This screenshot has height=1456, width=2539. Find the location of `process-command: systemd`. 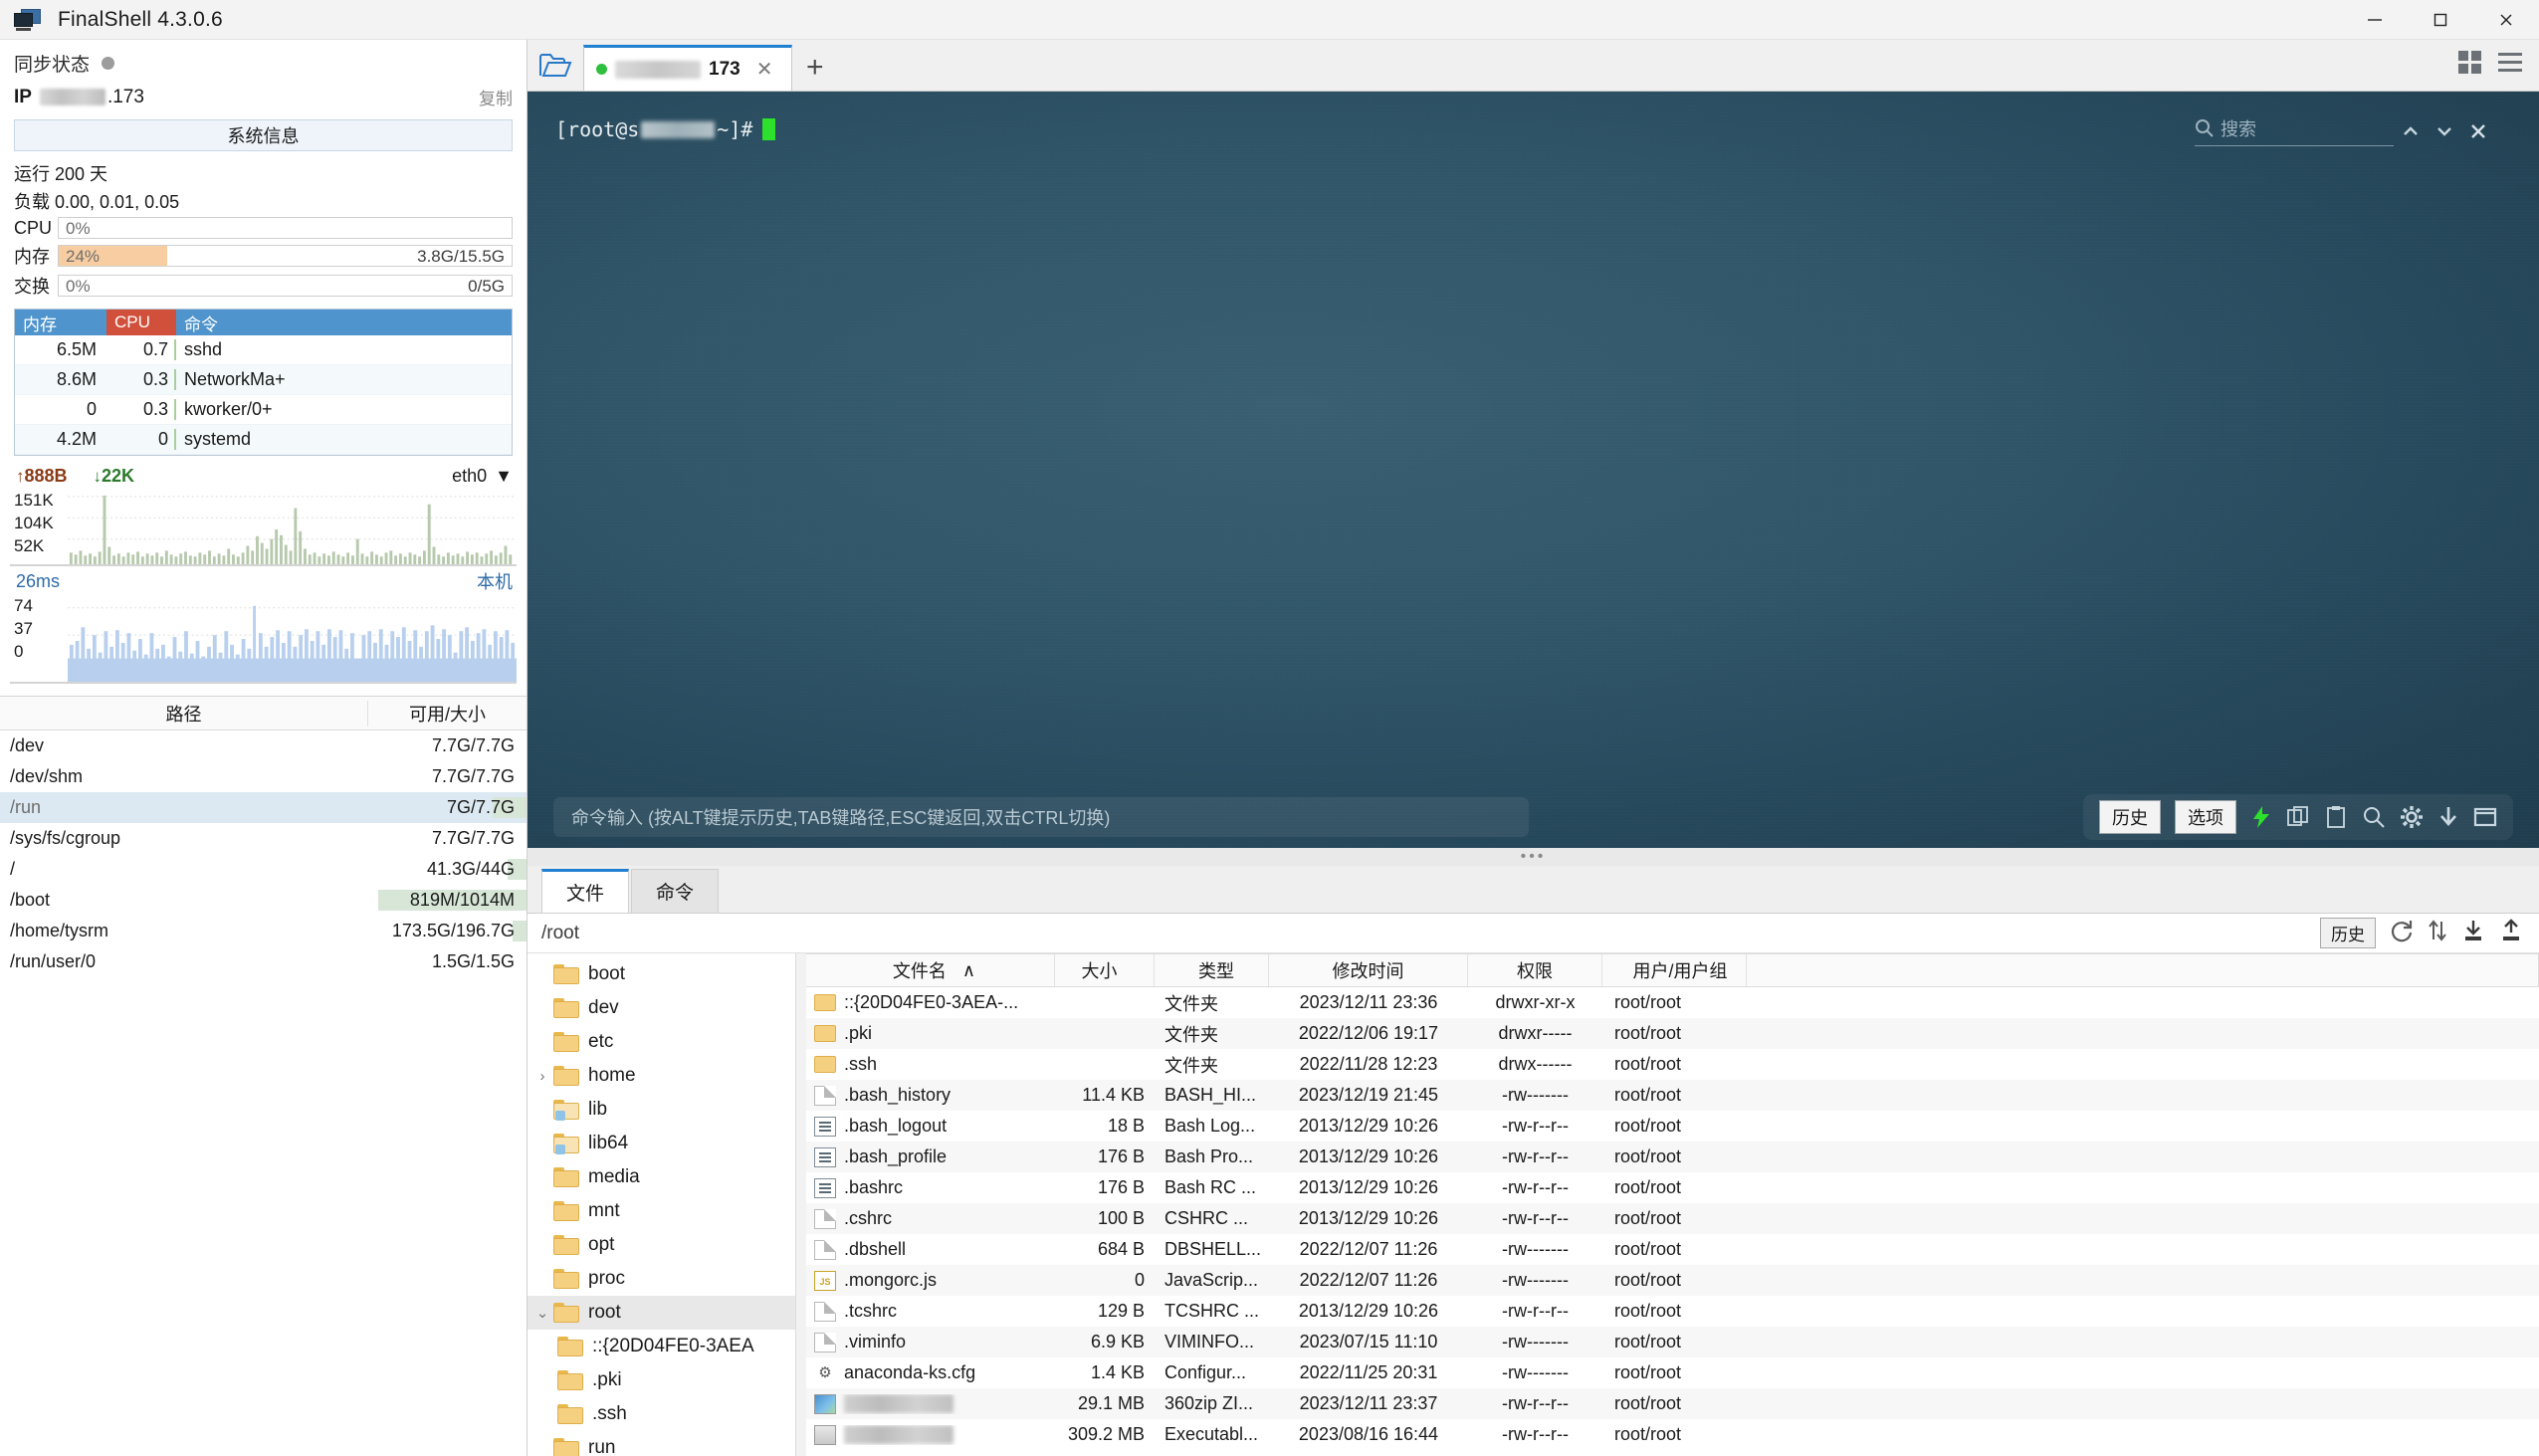

process-command: systemd is located at coordinates (218, 439).